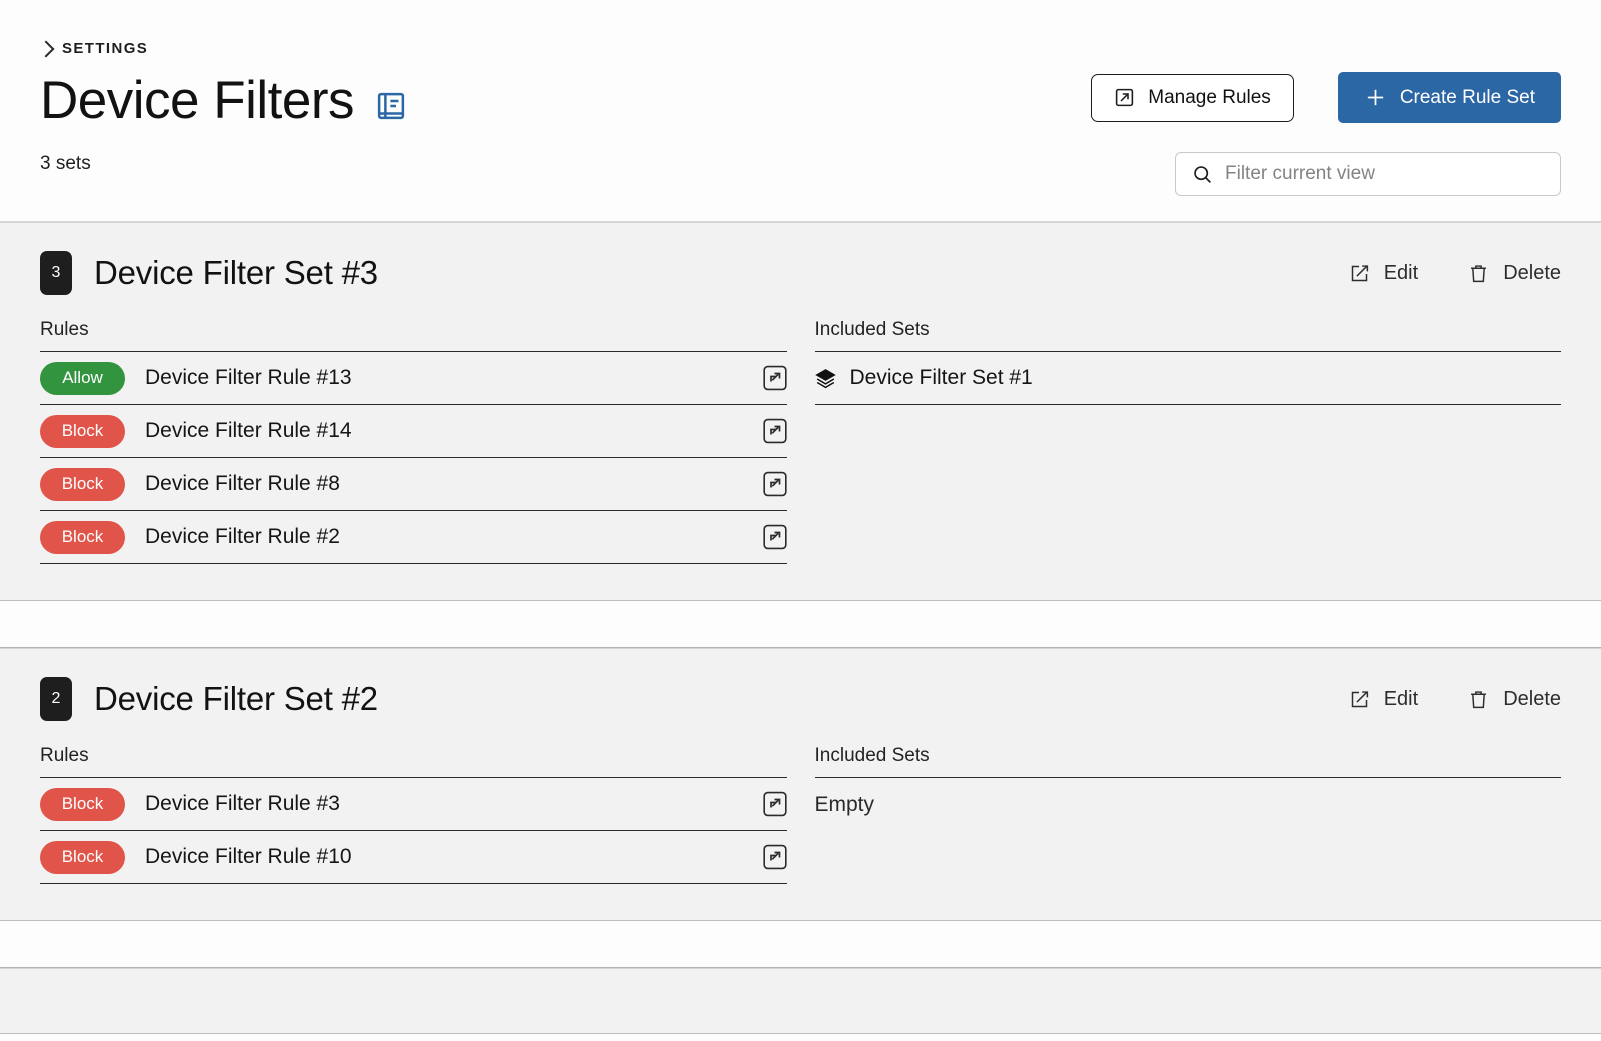  I want to click on create-rule-set-button: Create Rule Set, so click(1449, 97).